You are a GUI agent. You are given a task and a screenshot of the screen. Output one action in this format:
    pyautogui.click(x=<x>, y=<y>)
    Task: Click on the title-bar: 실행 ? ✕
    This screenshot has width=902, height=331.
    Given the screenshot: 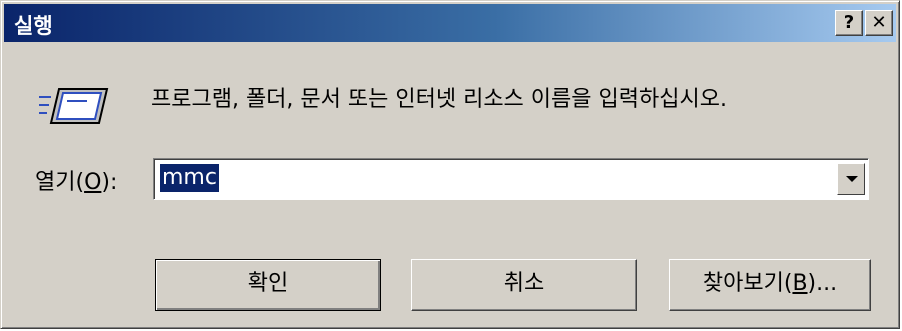 What is the action you would take?
    pyautogui.click(x=450, y=23)
    